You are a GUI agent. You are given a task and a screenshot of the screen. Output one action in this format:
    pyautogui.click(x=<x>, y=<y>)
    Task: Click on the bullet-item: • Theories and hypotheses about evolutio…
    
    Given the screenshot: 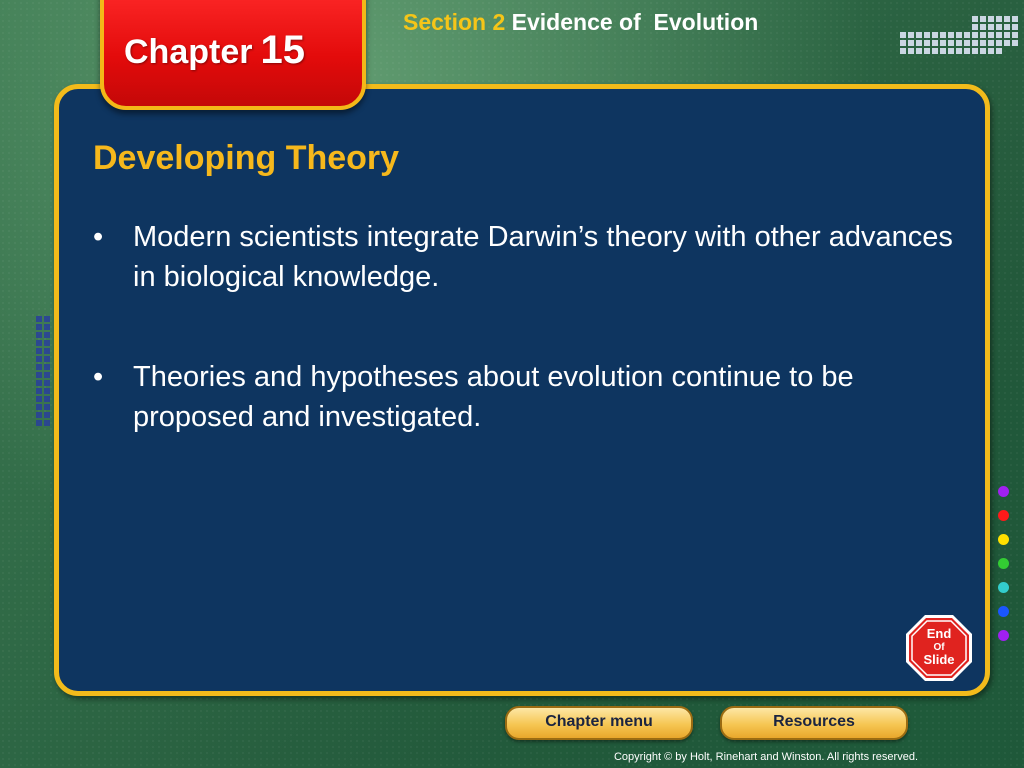 What is the action you would take?
    pyautogui.click(x=523, y=397)
    